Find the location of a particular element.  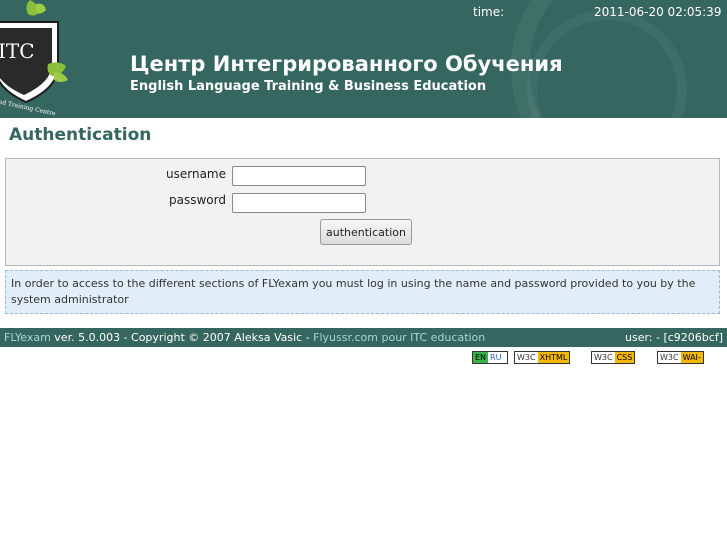

authentication-button: authentication is located at coordinates (366, 232).